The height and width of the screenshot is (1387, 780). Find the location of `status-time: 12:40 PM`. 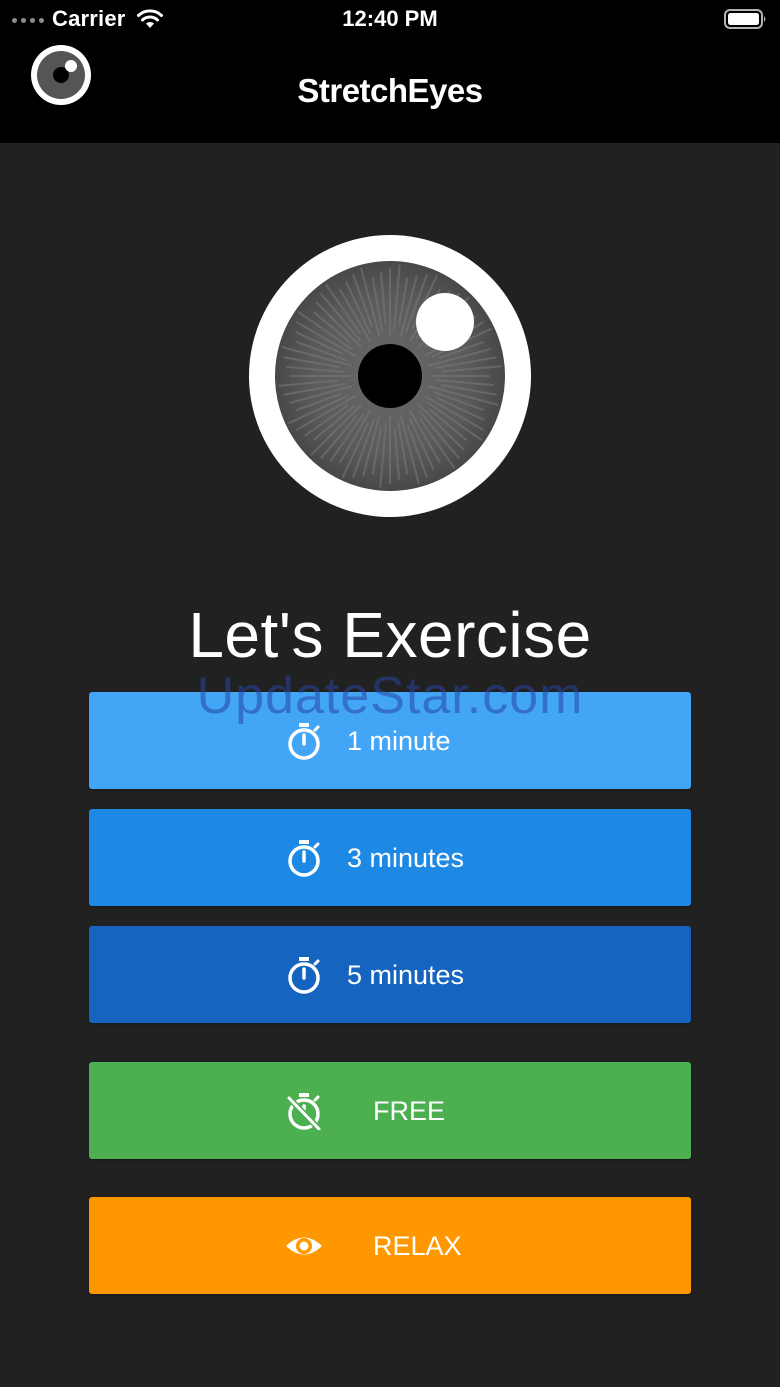

status-time: 12:40 PM is located at coordinates (390, 18).